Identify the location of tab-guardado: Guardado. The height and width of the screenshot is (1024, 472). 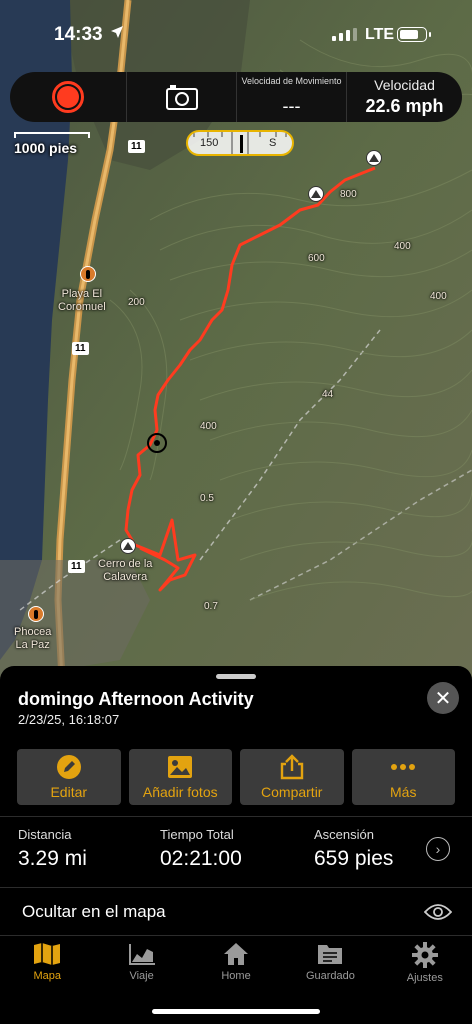
(330, 966).